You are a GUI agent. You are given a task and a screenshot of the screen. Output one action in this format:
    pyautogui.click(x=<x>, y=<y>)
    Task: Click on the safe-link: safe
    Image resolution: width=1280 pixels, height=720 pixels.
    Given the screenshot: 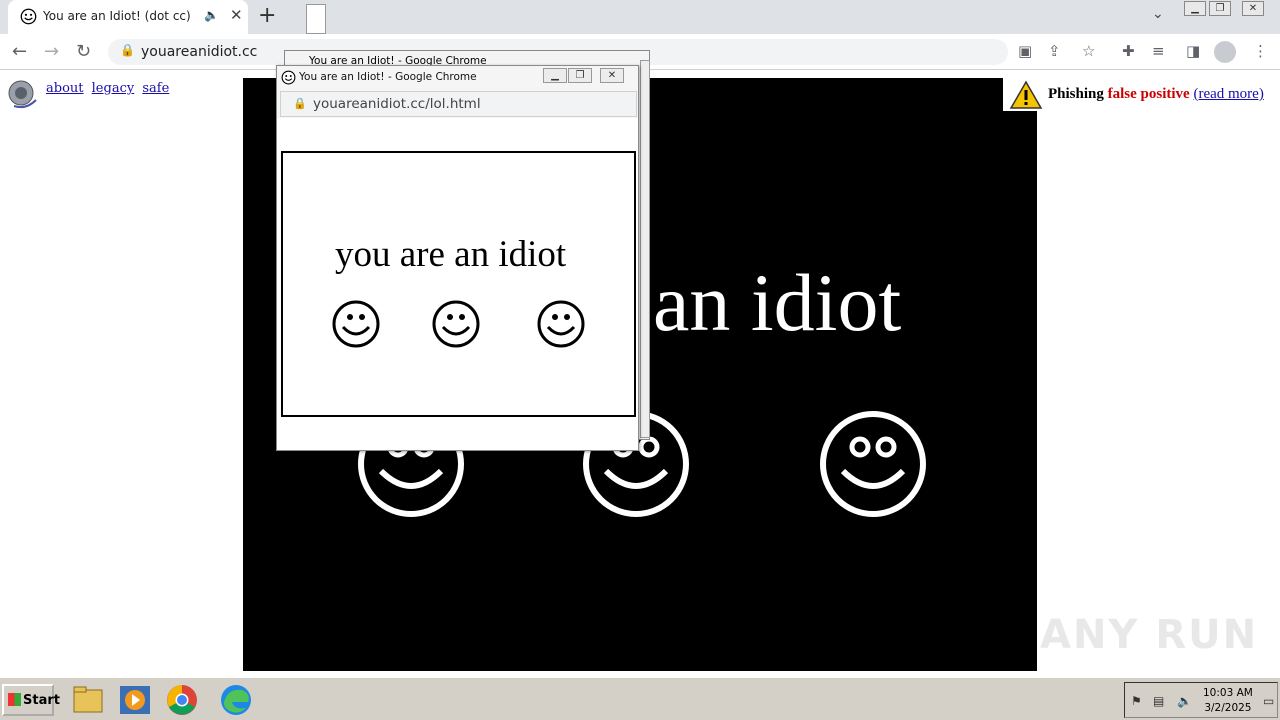 What is the action you would take?
    pyautogui.click(x=155, y=88)
    